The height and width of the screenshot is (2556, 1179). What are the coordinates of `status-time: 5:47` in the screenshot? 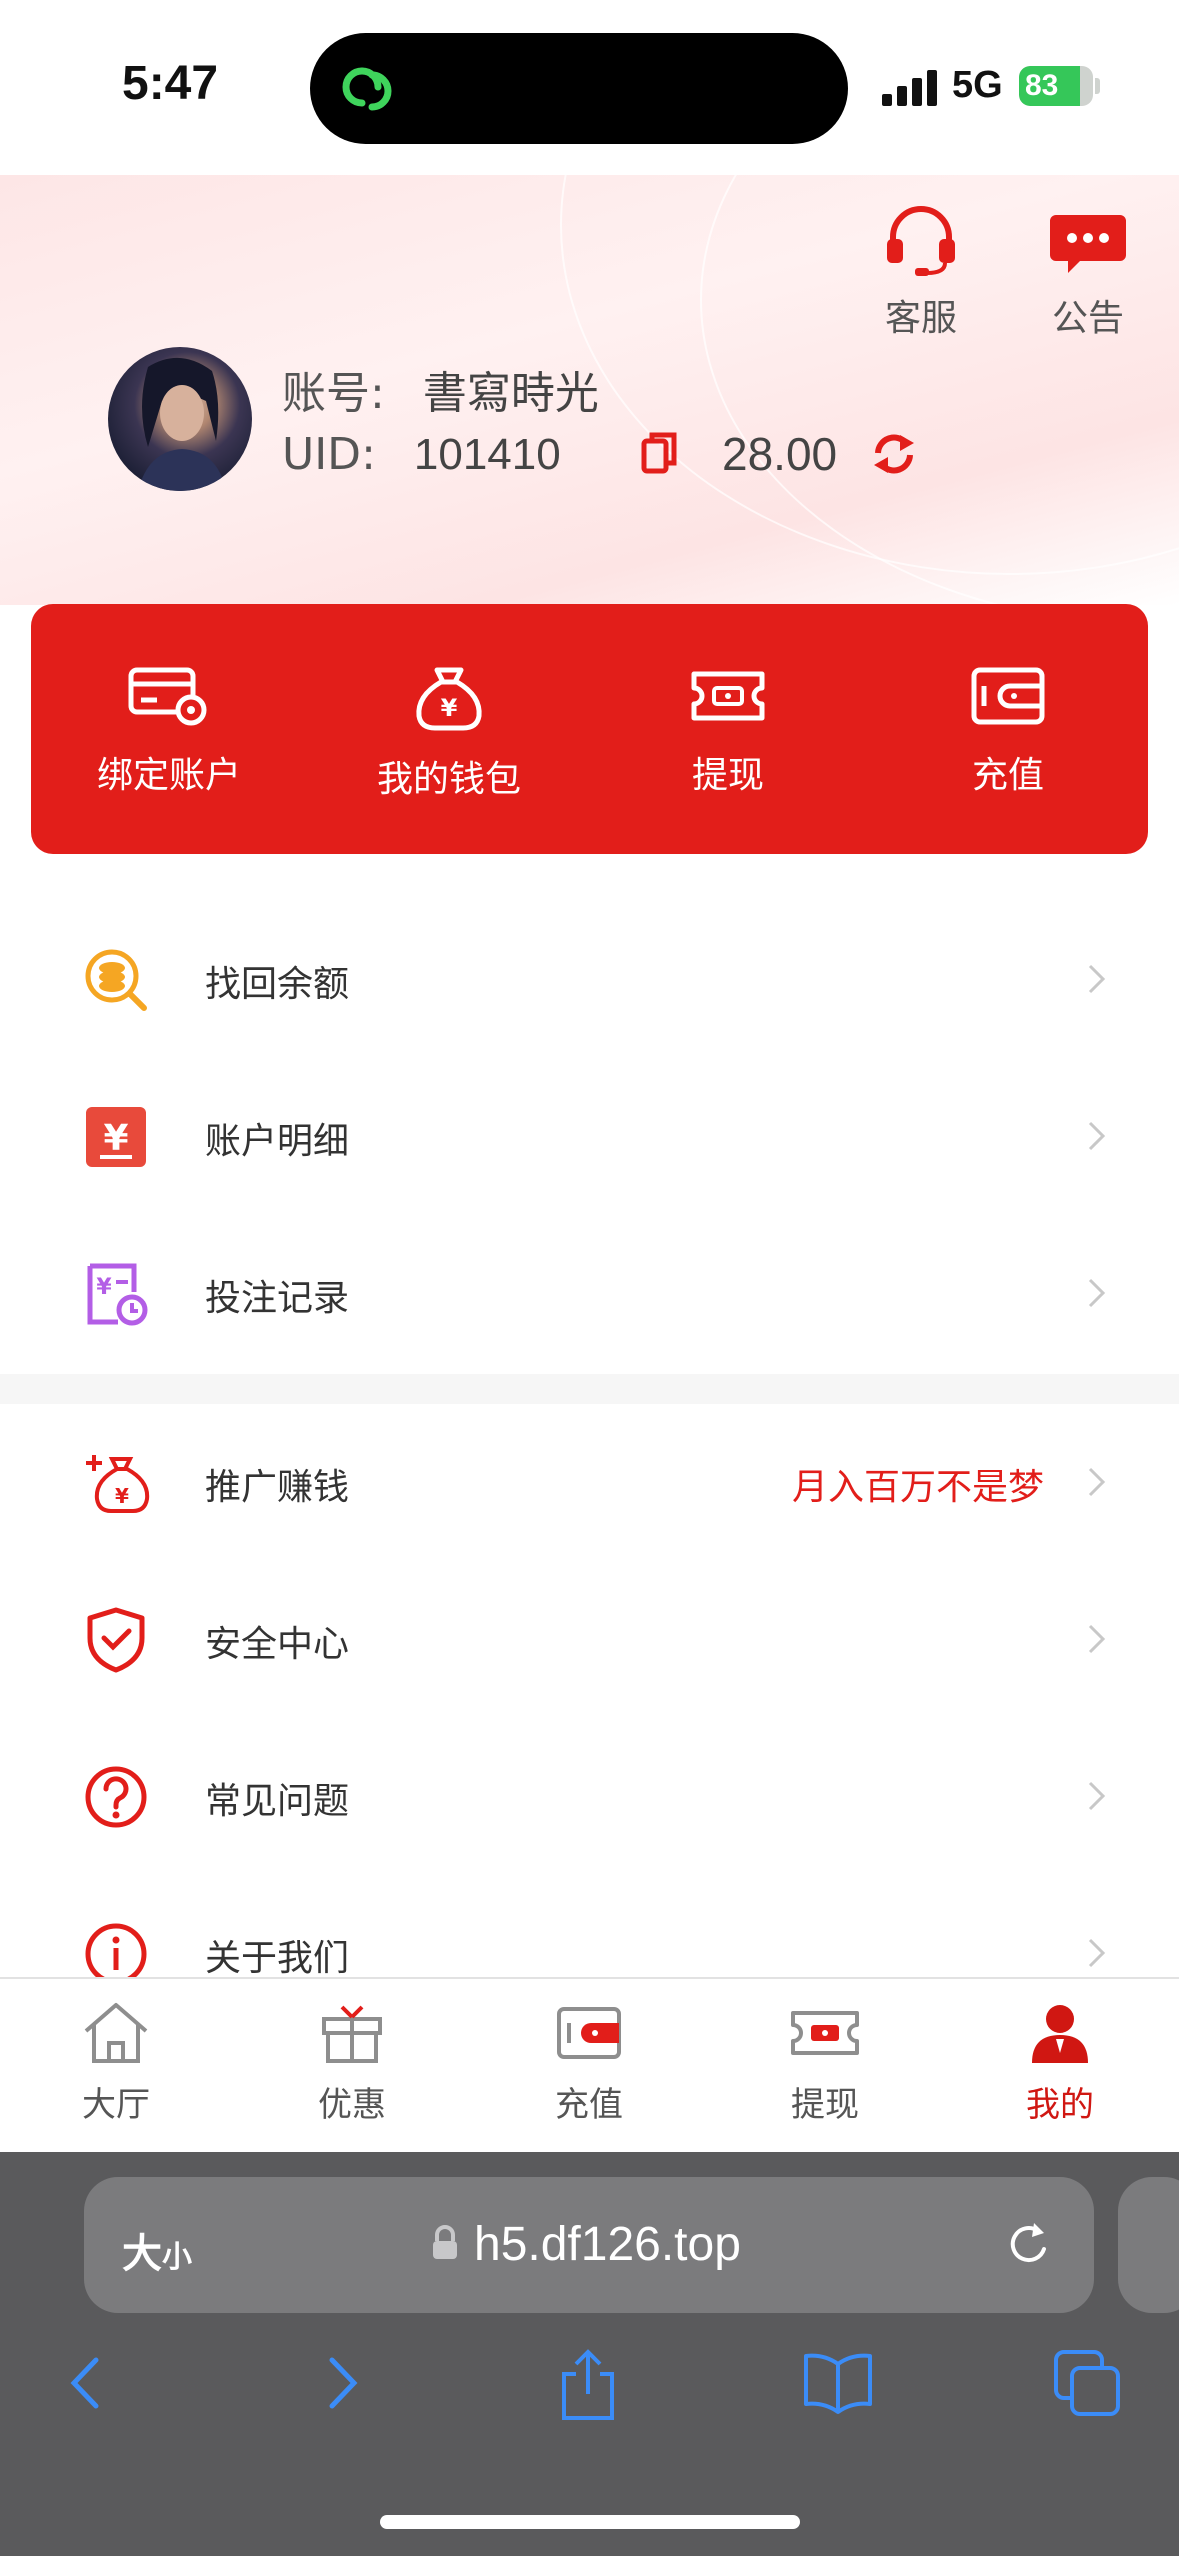 It's located at (170, 83).